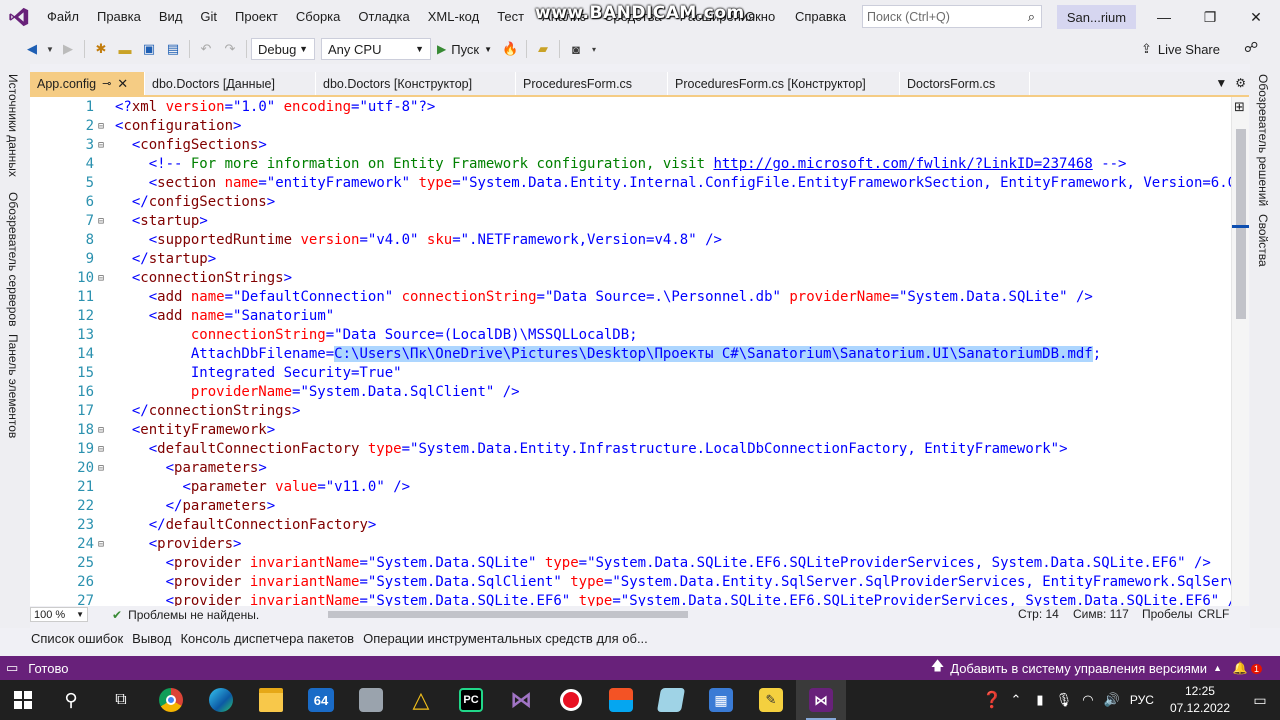 Image resolution: width=1280 pixels, height=720 pixels. Describe the element at coordinates (23, 700) in the screenshot. I see `start-button` at that location.